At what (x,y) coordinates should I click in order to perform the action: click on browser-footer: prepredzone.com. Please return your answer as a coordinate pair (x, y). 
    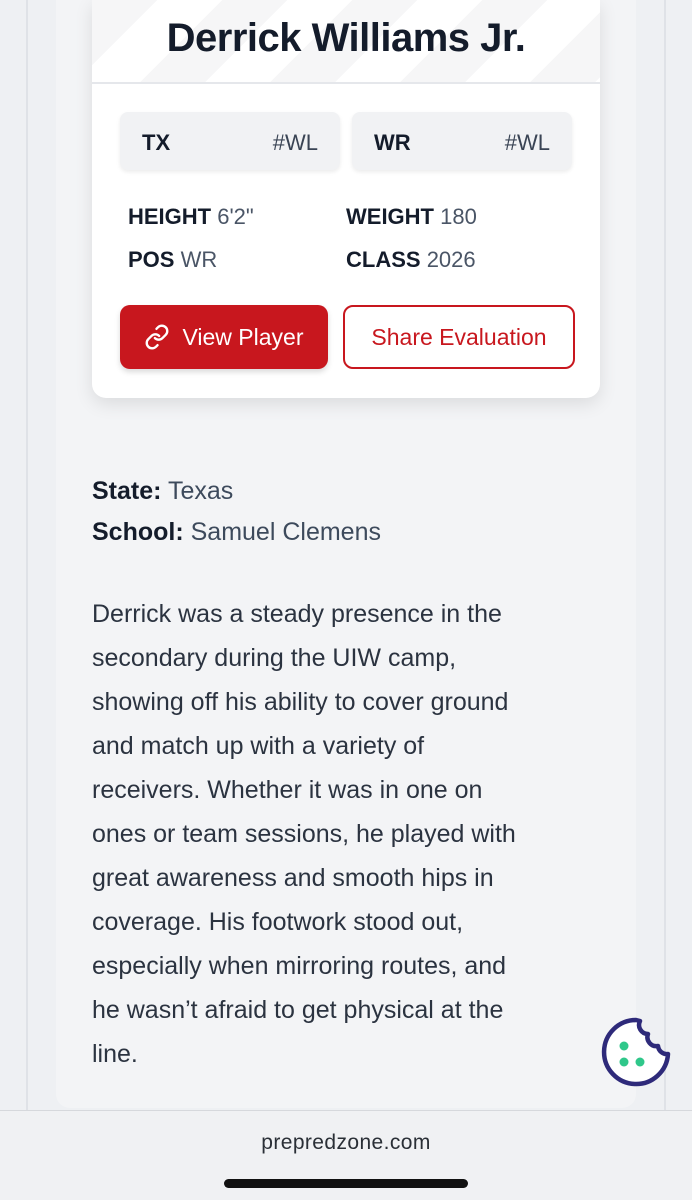
    Looking at the image, I should click on (346, 1155).